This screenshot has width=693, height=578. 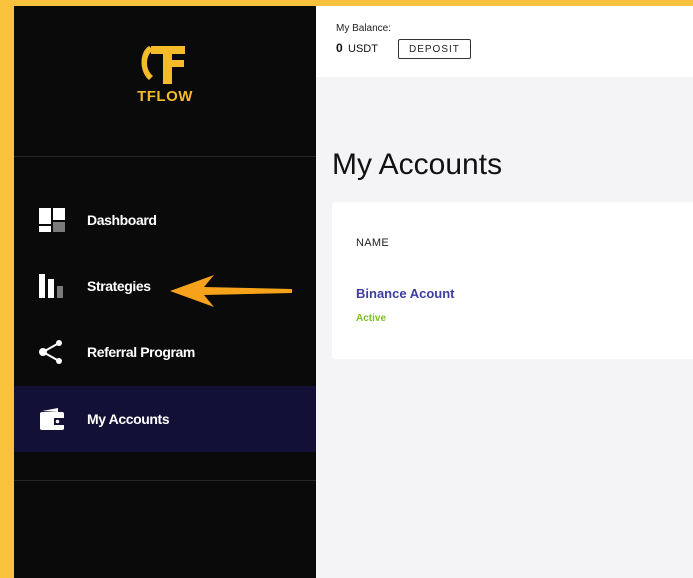 What do you see at coordinates (52, 286) in the screenshot?
I see `bar-chart-icon` at bounding box center [52, 286].